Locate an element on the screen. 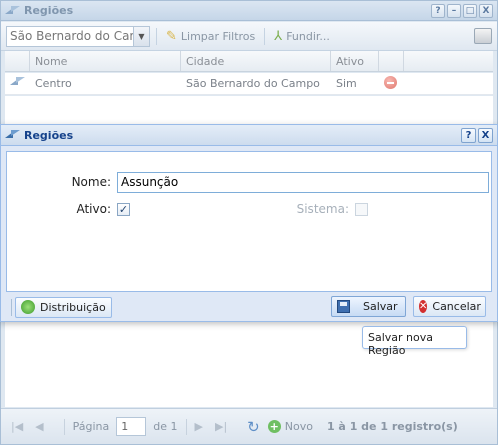 The width and height of the screenshot is (498, 445). records-info: 1 à 1 de 1 registro(s) is located at coordinates (392, 426).